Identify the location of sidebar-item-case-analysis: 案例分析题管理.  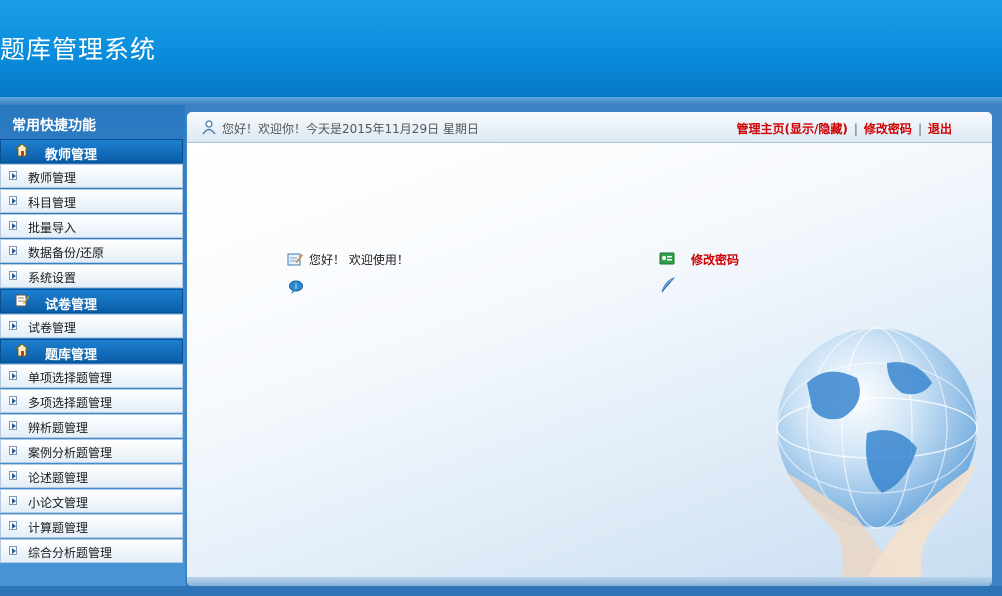
(91, 451).